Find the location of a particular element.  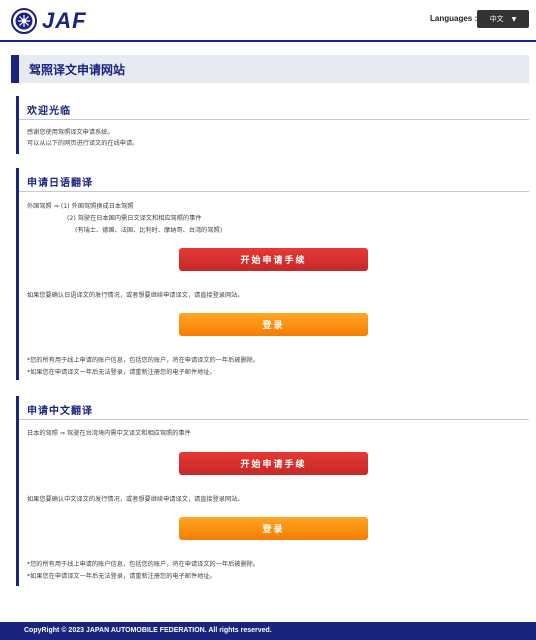

languages-label: Languages : is located at coordinates (454, 18).